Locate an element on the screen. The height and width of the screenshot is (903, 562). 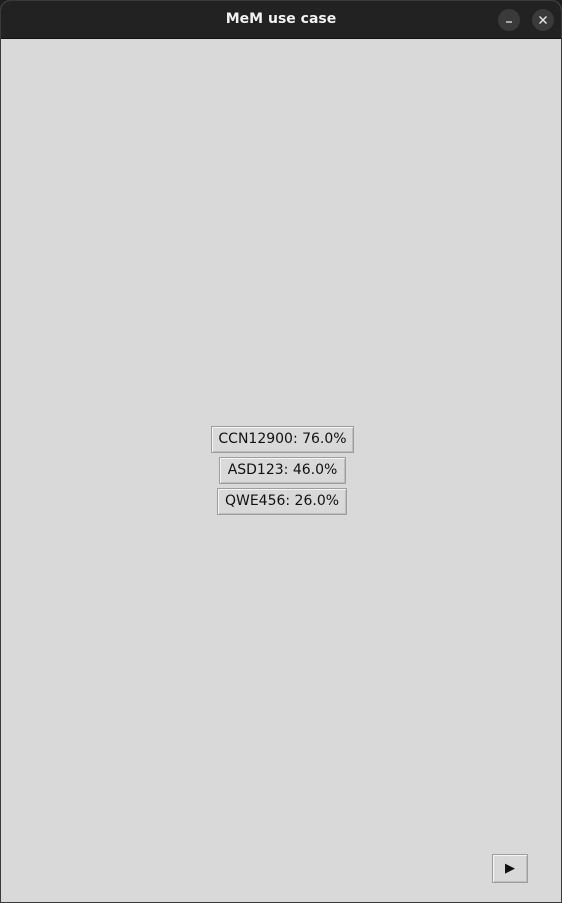
window-title: MeM use case is located at coordinates (281, 19).